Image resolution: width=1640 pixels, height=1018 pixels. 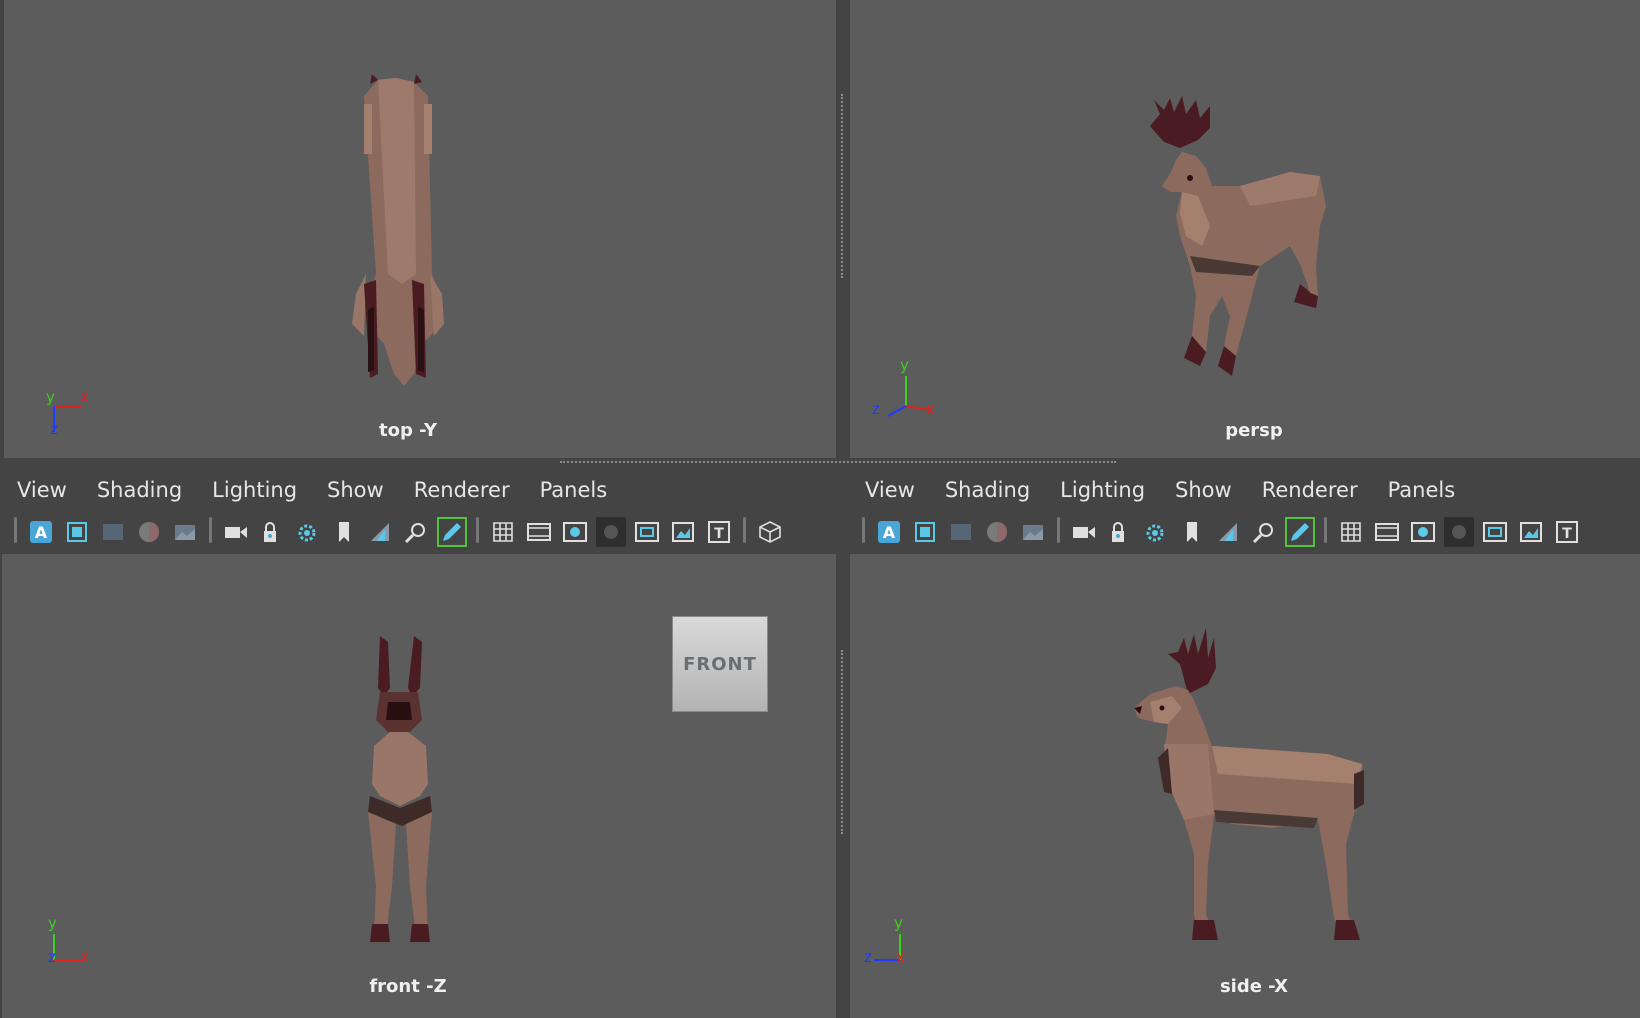 I want to click on deer-model-front-view, so click(x=400, y=789).